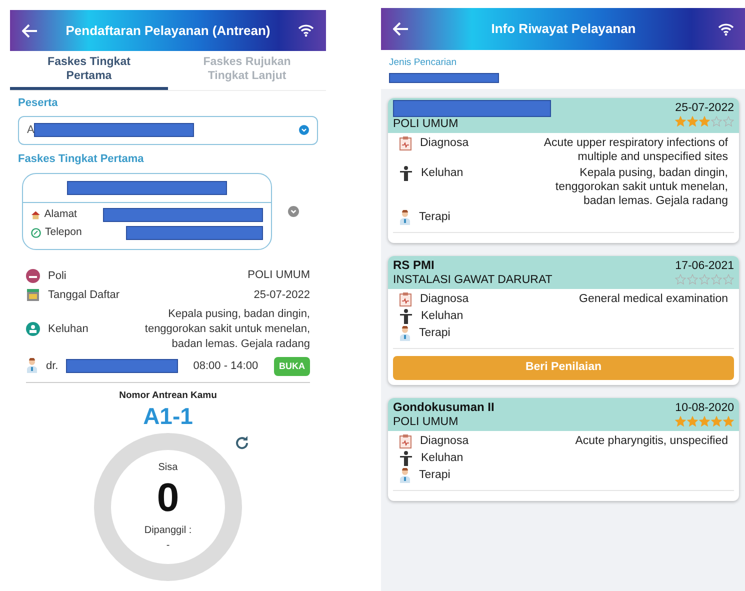 The width and height of the screenshot is (745, 591). I want to click on bed-icon, so click(33, 275).